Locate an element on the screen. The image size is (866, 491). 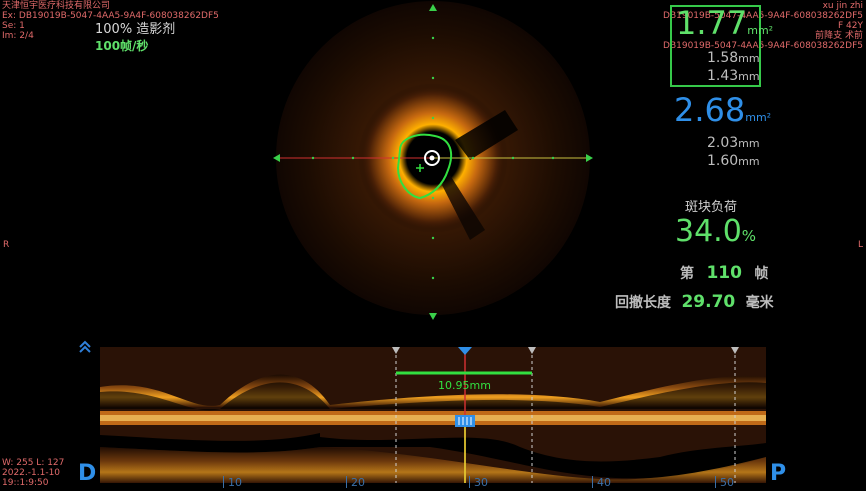
frame-number: 110 is located at coordinates (724, 273).